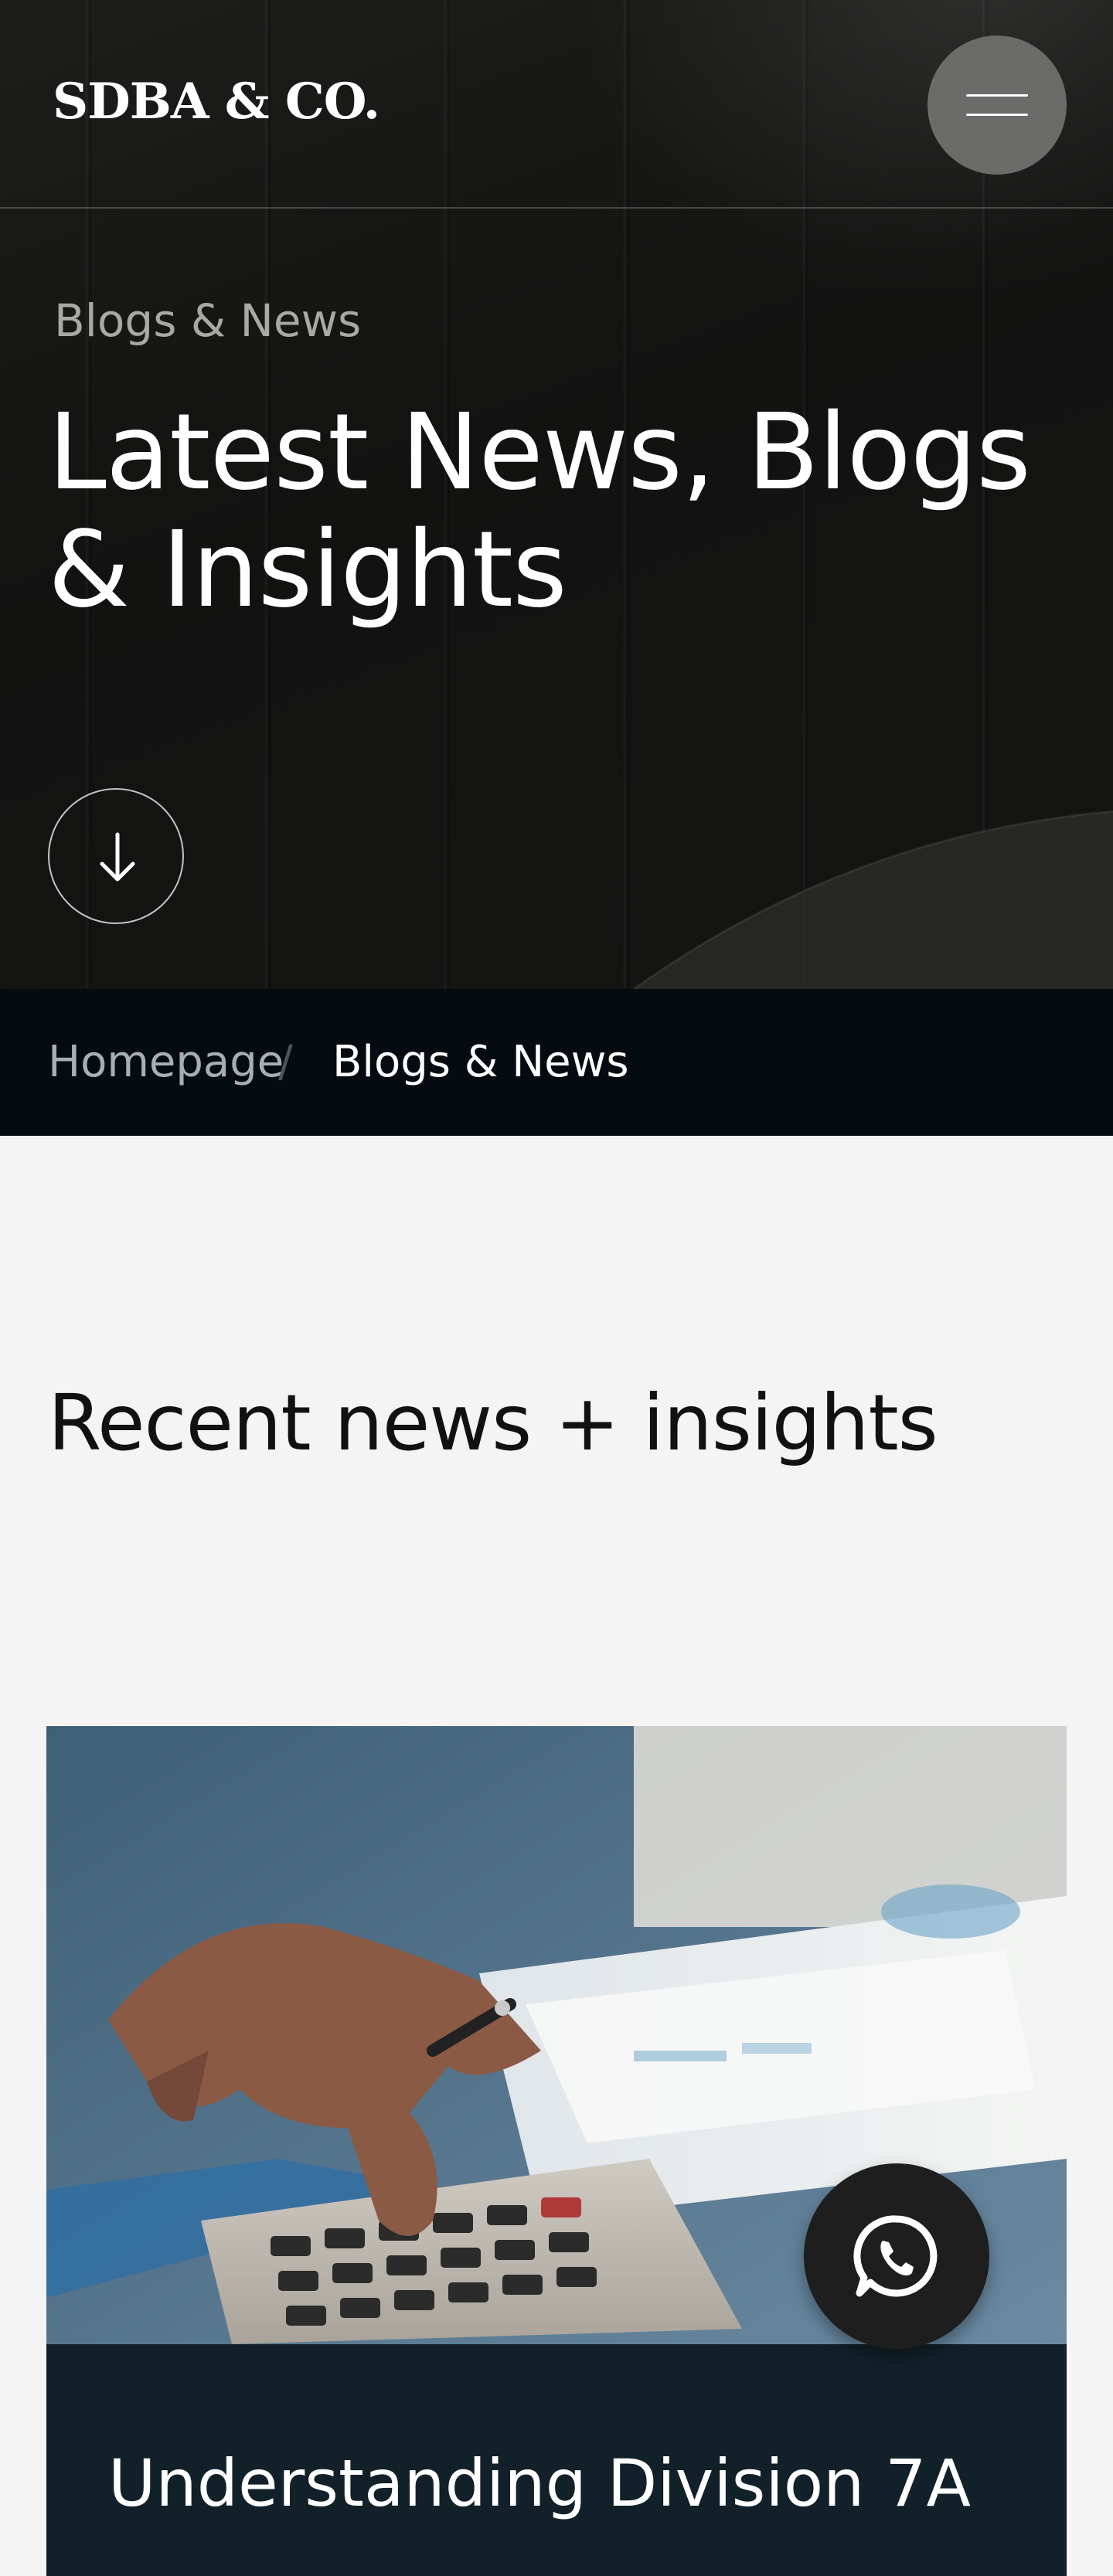  I want to click on card-body: Understanding Division 7A, so click(556, 2460).